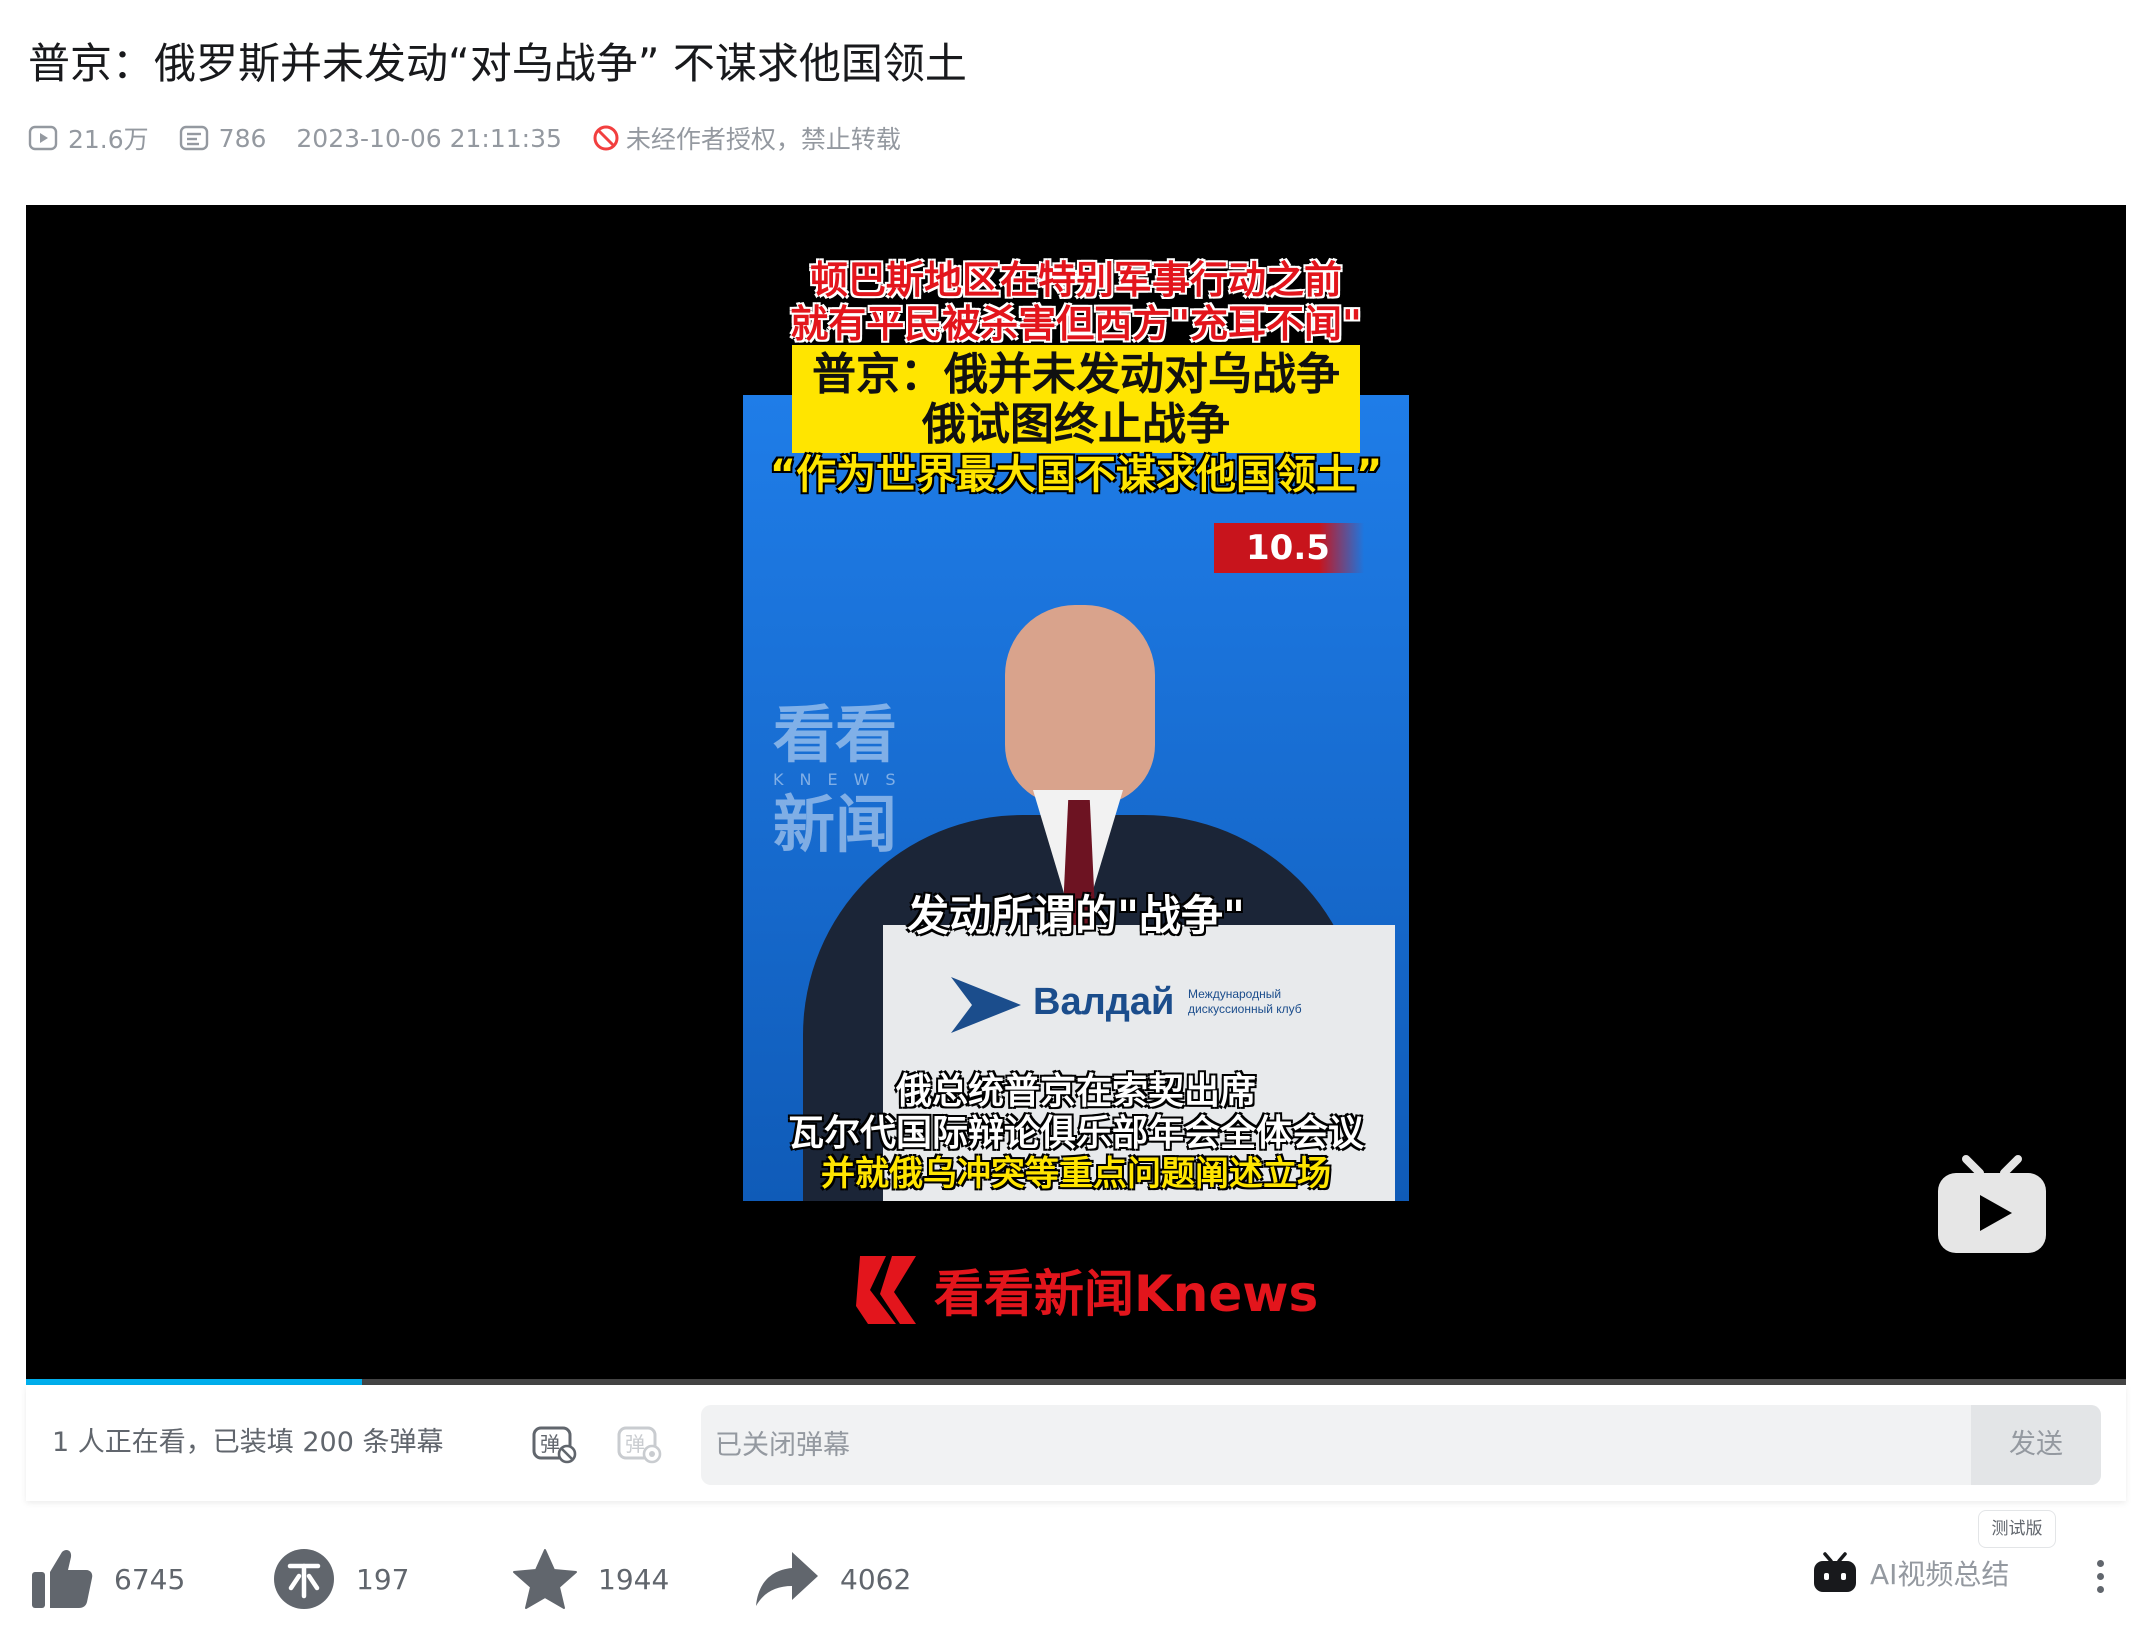 The image size is (2139, 1631). What do you see at coordinates (150, 1579) in the screenshot?
I see `like-count: 6745` at bounding box center [150, 1579].